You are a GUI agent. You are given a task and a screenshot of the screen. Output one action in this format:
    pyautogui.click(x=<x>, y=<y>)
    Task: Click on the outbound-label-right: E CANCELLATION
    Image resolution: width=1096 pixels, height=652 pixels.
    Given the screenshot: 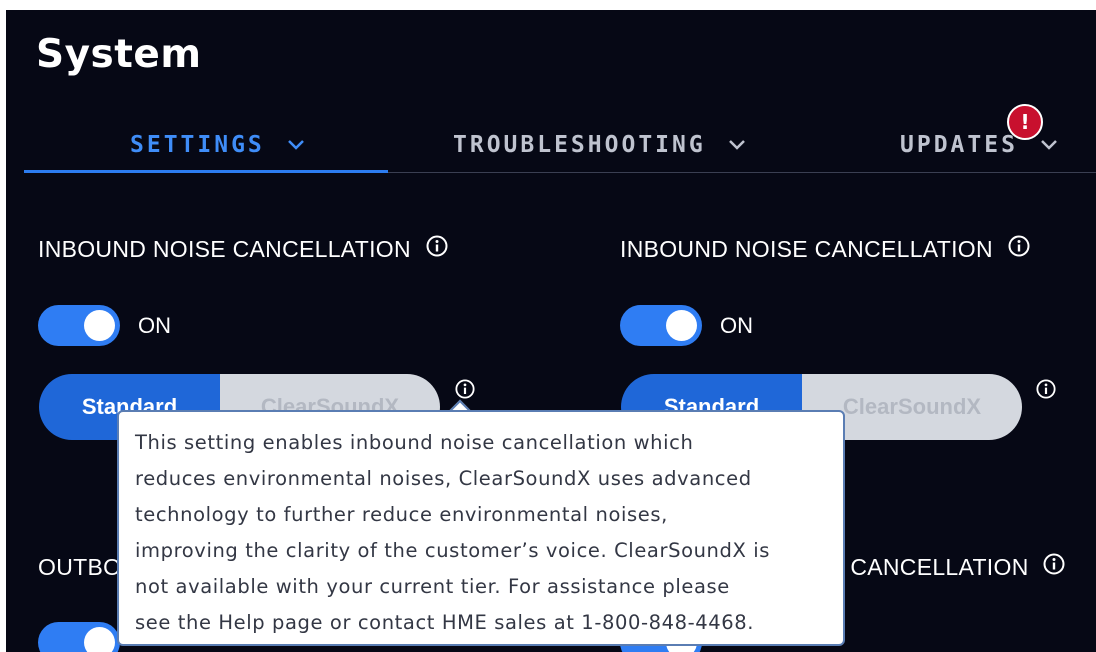 What is the action you would take?
    pyautogui.click(x=946, y=568)
    